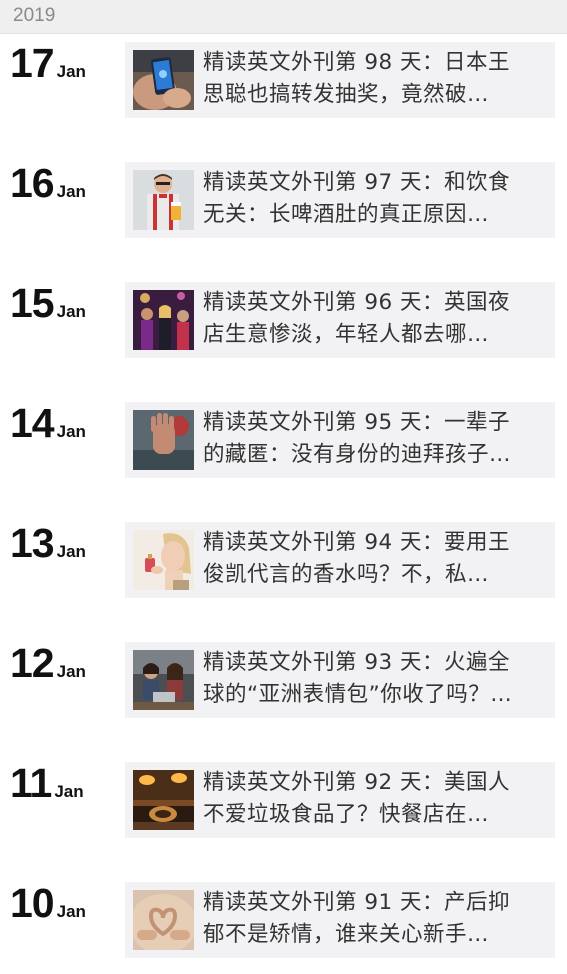 The image size is (567, 974). I want to click on date-label: 14 Jan, so click(48, 423).